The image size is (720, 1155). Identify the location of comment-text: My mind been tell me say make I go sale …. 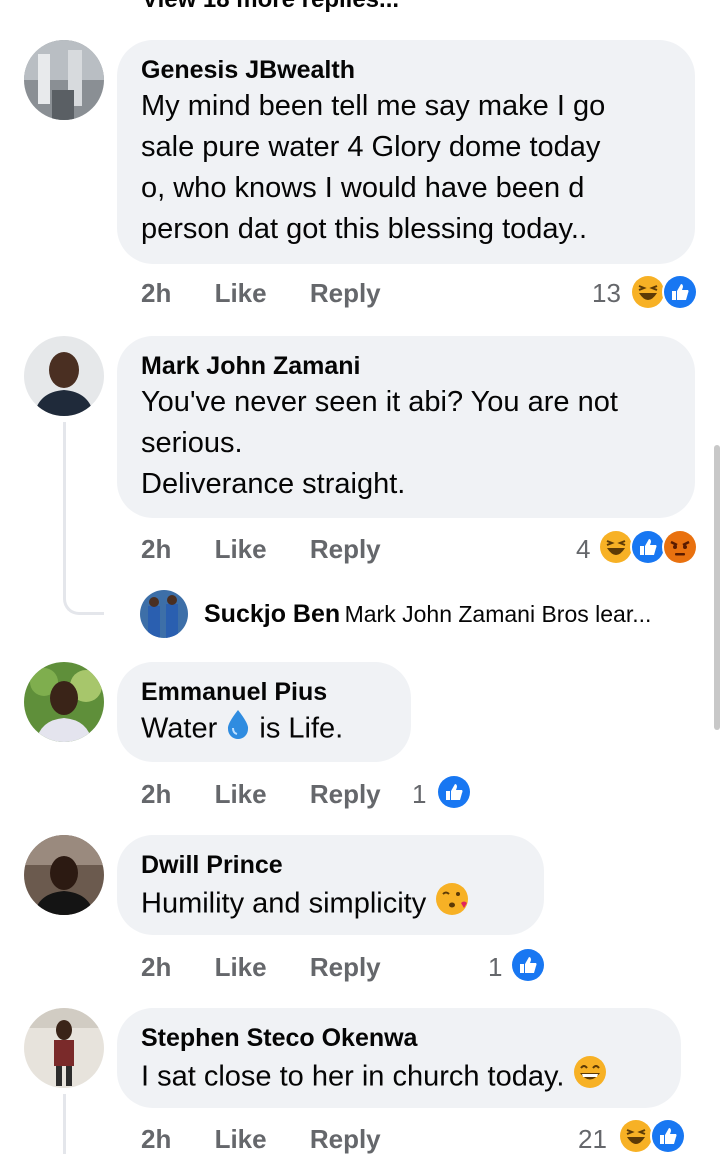
(373, 167).